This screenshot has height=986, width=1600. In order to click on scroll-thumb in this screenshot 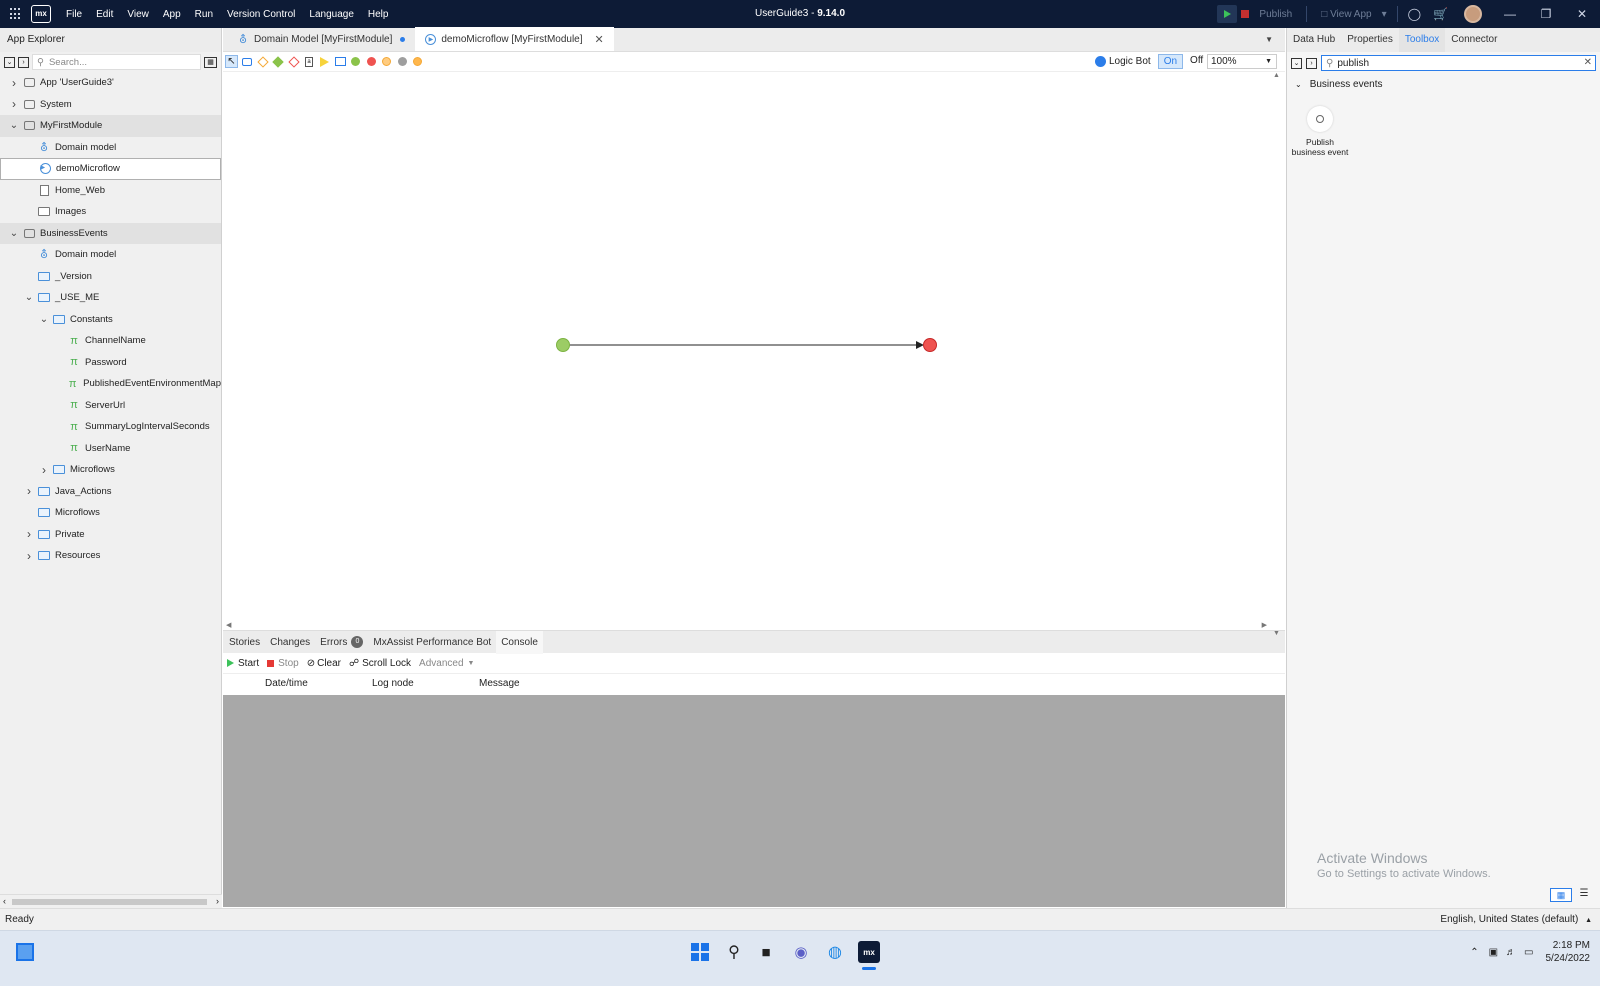, I will do `click(109, 902)`.